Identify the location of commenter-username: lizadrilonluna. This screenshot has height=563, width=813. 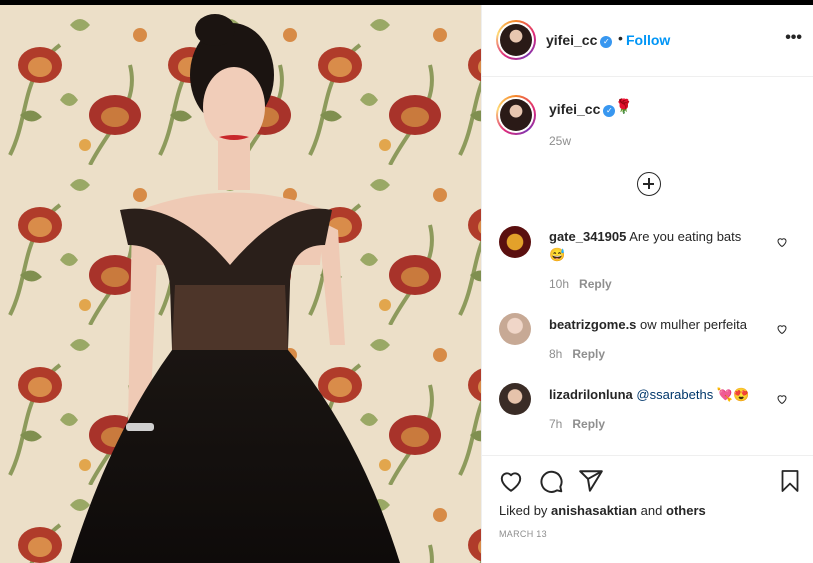
(591, 394).